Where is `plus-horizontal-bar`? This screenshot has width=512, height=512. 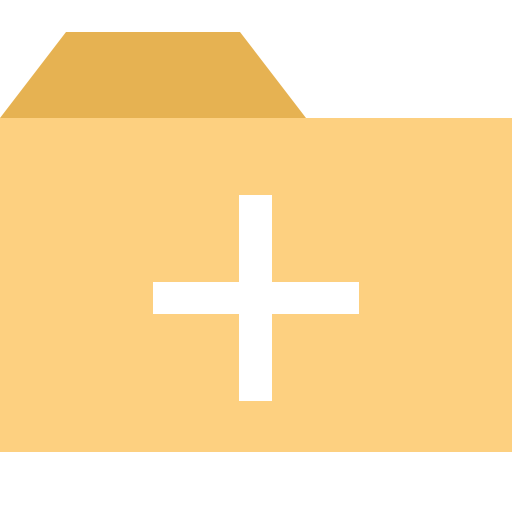 plus-horizontal-bar is located at coordinates (256, 298).